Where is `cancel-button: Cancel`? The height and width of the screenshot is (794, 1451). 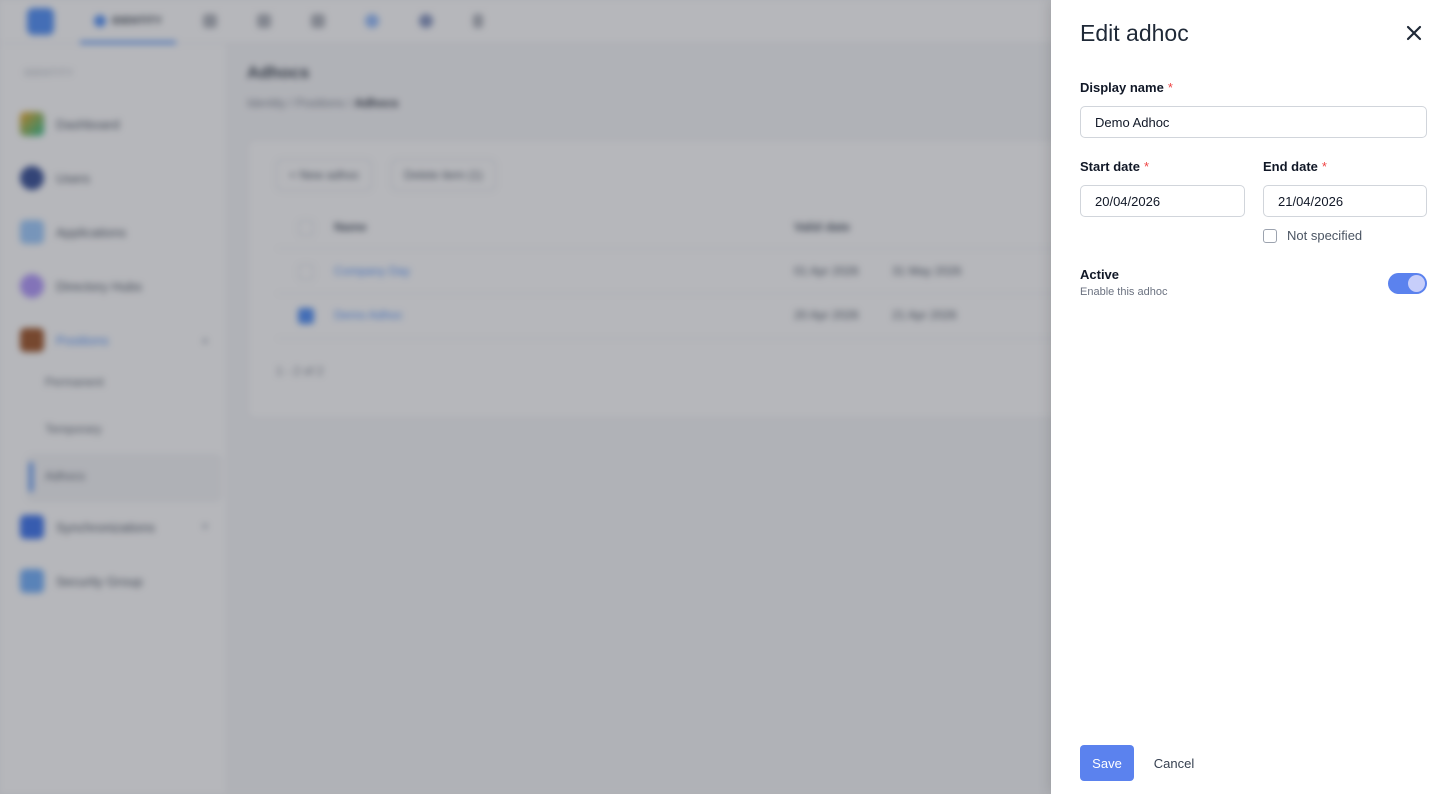 cancel-button: Cancel is located at coordinates (1174, 763).